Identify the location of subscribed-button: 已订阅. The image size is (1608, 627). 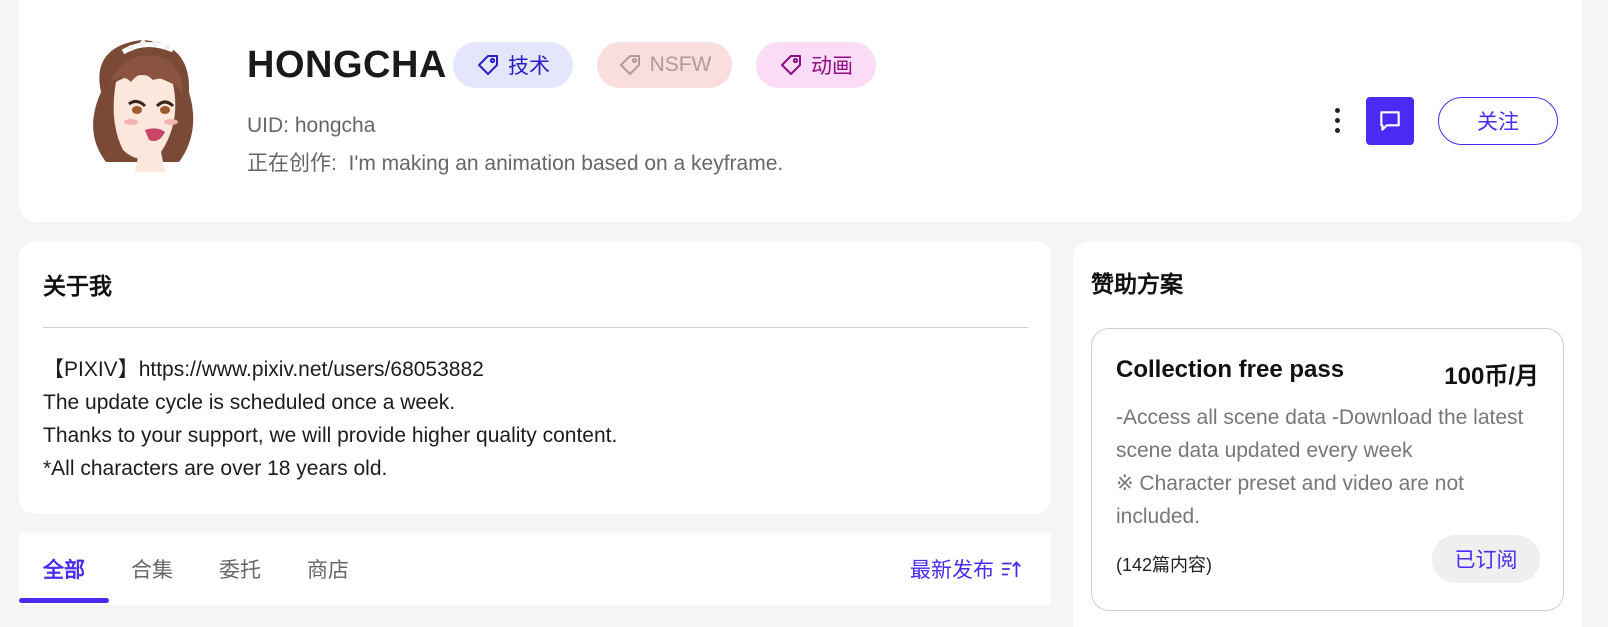
(1486, 559).